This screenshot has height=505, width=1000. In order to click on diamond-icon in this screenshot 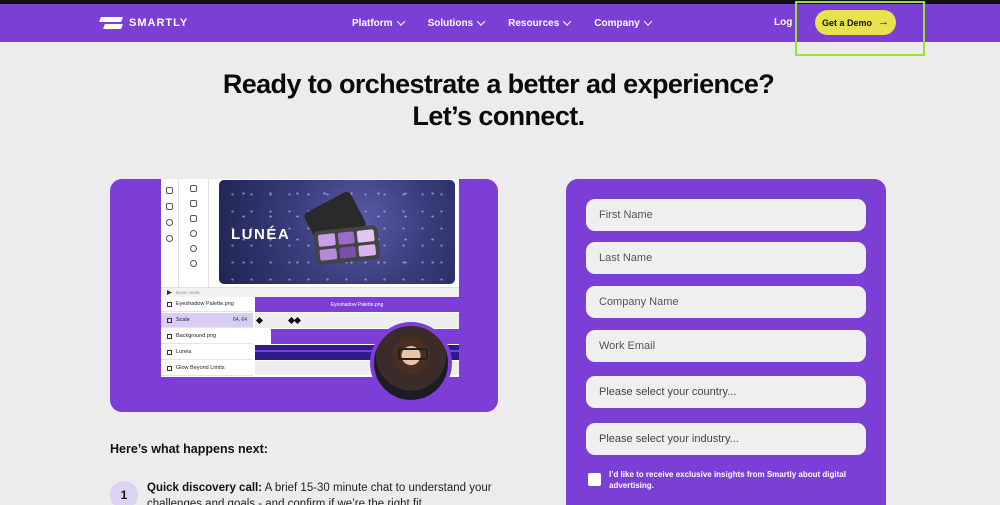, I will do `click(169, 320)`.